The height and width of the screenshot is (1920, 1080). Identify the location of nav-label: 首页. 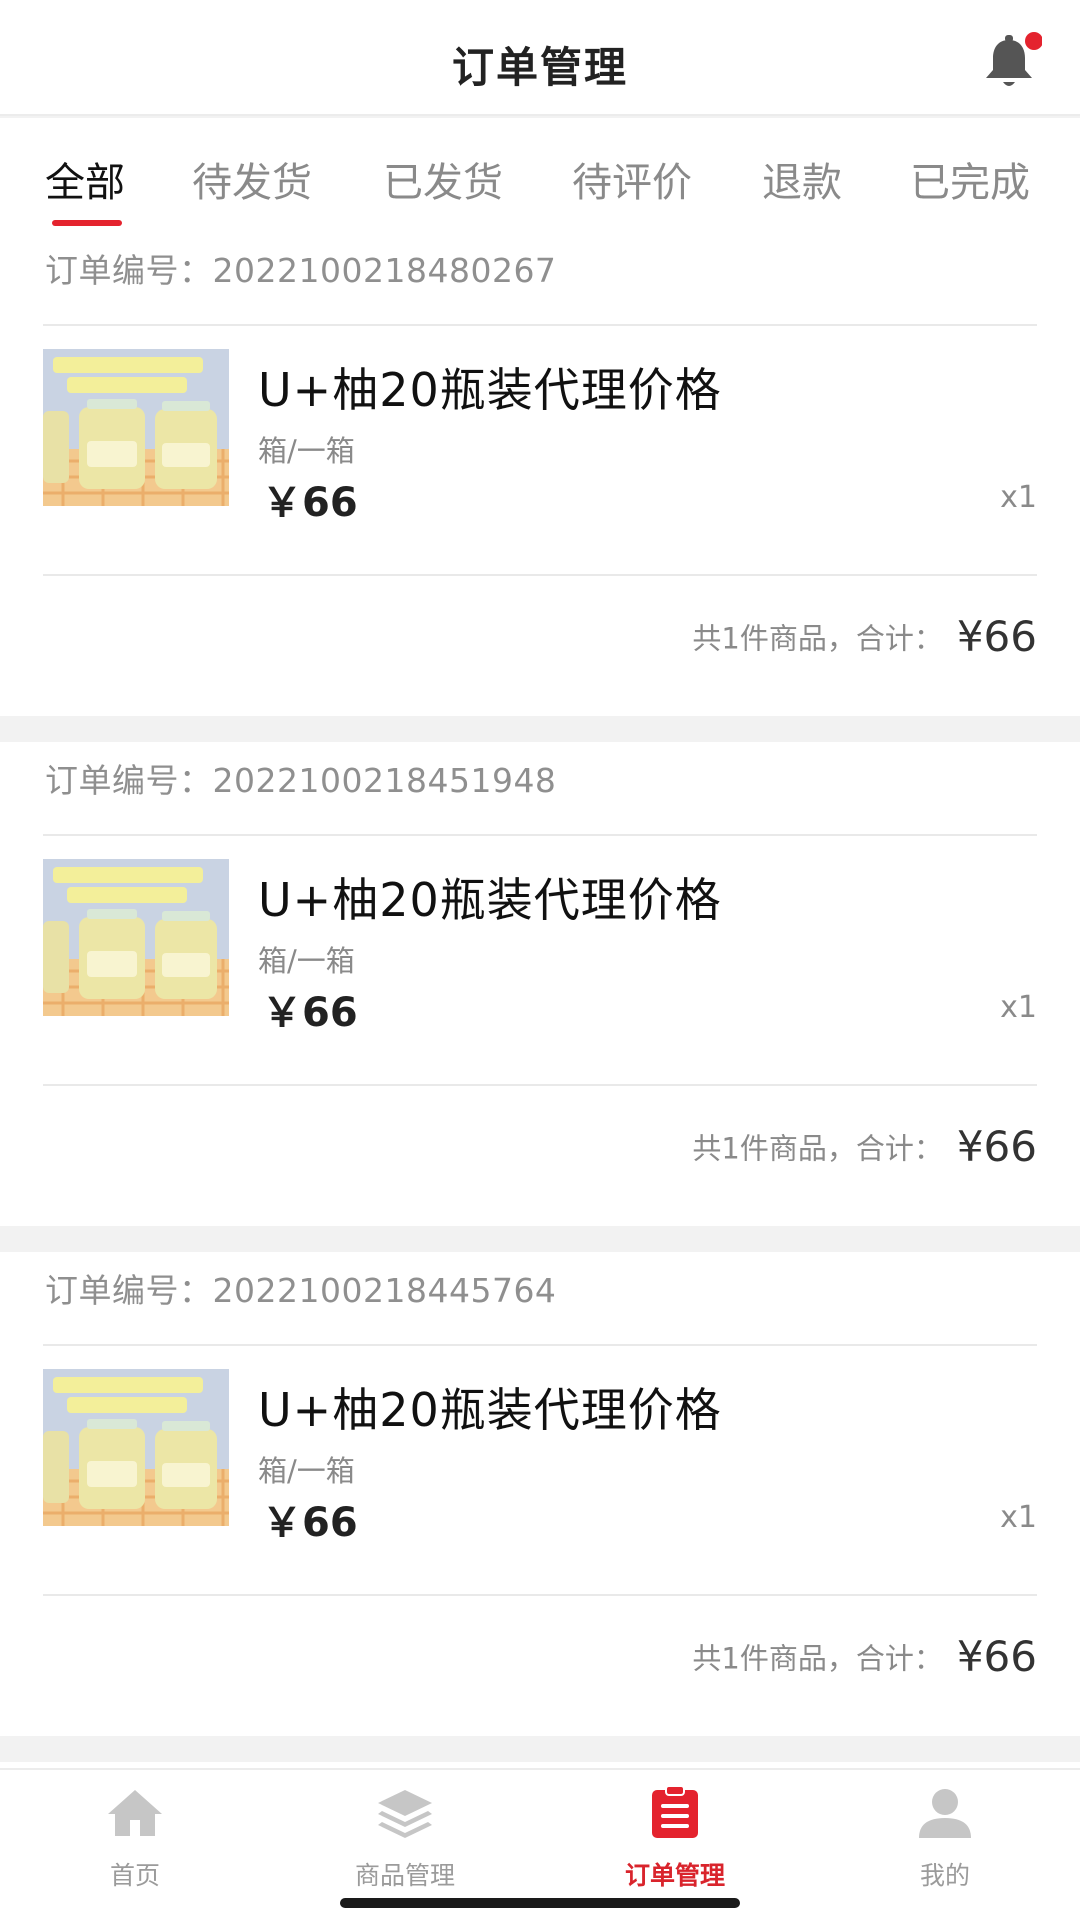
(134, 1875).